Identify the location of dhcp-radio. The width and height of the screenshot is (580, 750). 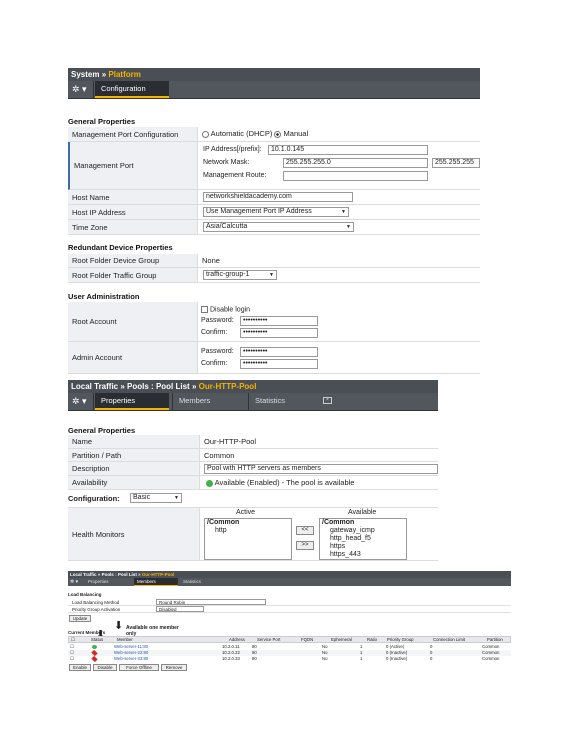
(205, 134).